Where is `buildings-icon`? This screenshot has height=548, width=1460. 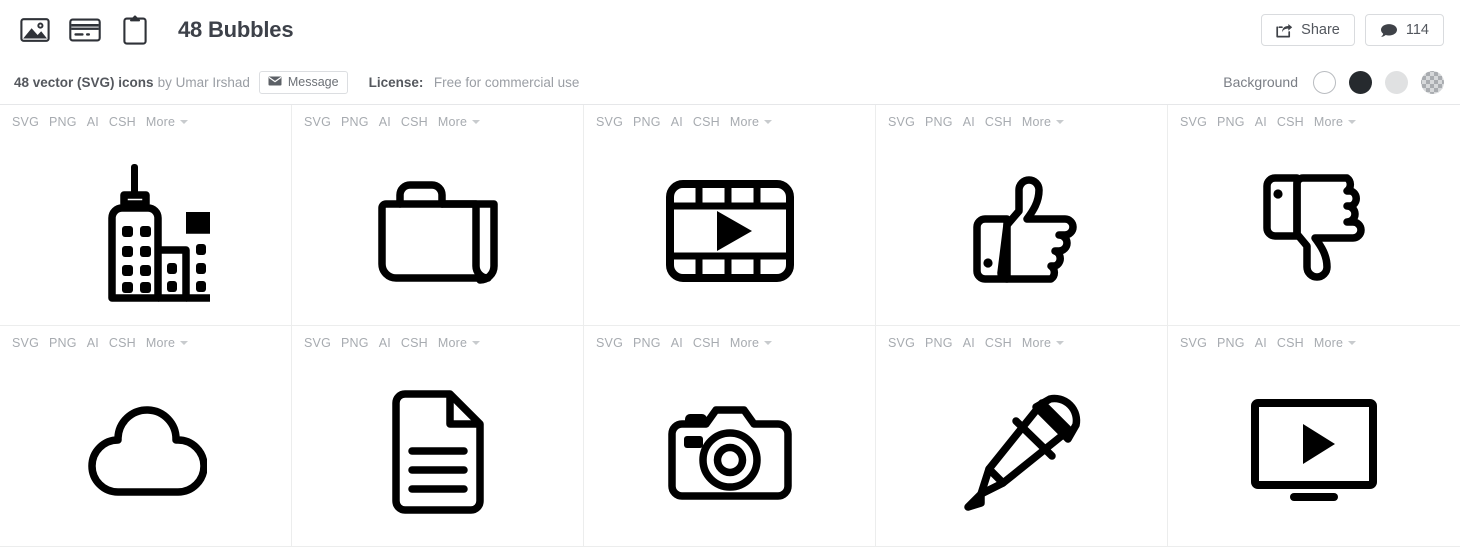
buildings-icon is located at coordinates (145, 231).